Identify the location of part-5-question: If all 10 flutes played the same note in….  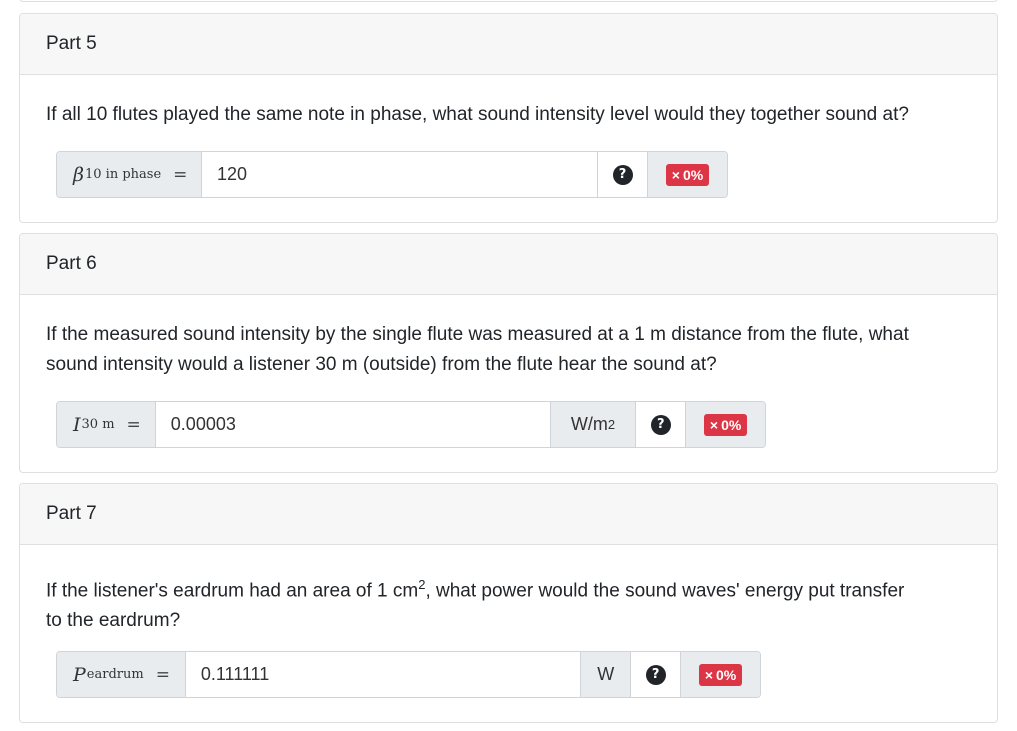
(477, 114).